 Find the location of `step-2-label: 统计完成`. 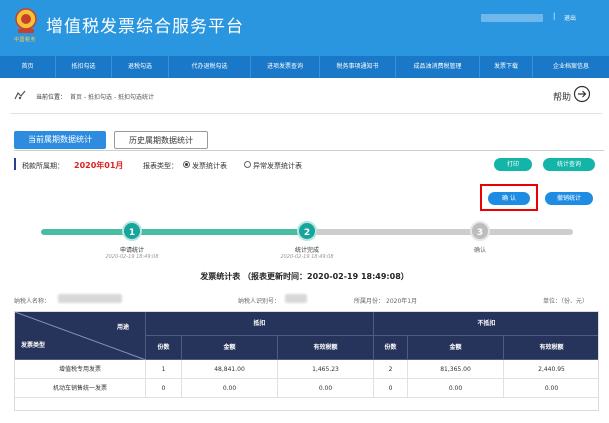

step-2-label: 统计完成 is located at coordinates (306, 250).